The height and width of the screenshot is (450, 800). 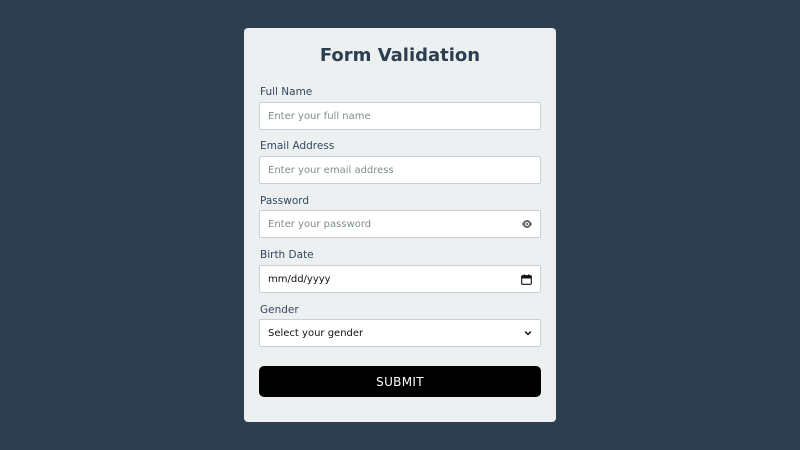 What do you see at coordinates (285, 201) in the screenshot?
I see `password-label: Password` at bounding box center [285, 201].